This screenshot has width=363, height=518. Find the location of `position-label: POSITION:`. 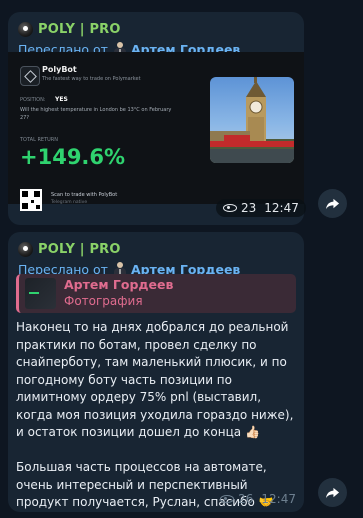

position-label: POSITION: is located at coordinates (33, 100).